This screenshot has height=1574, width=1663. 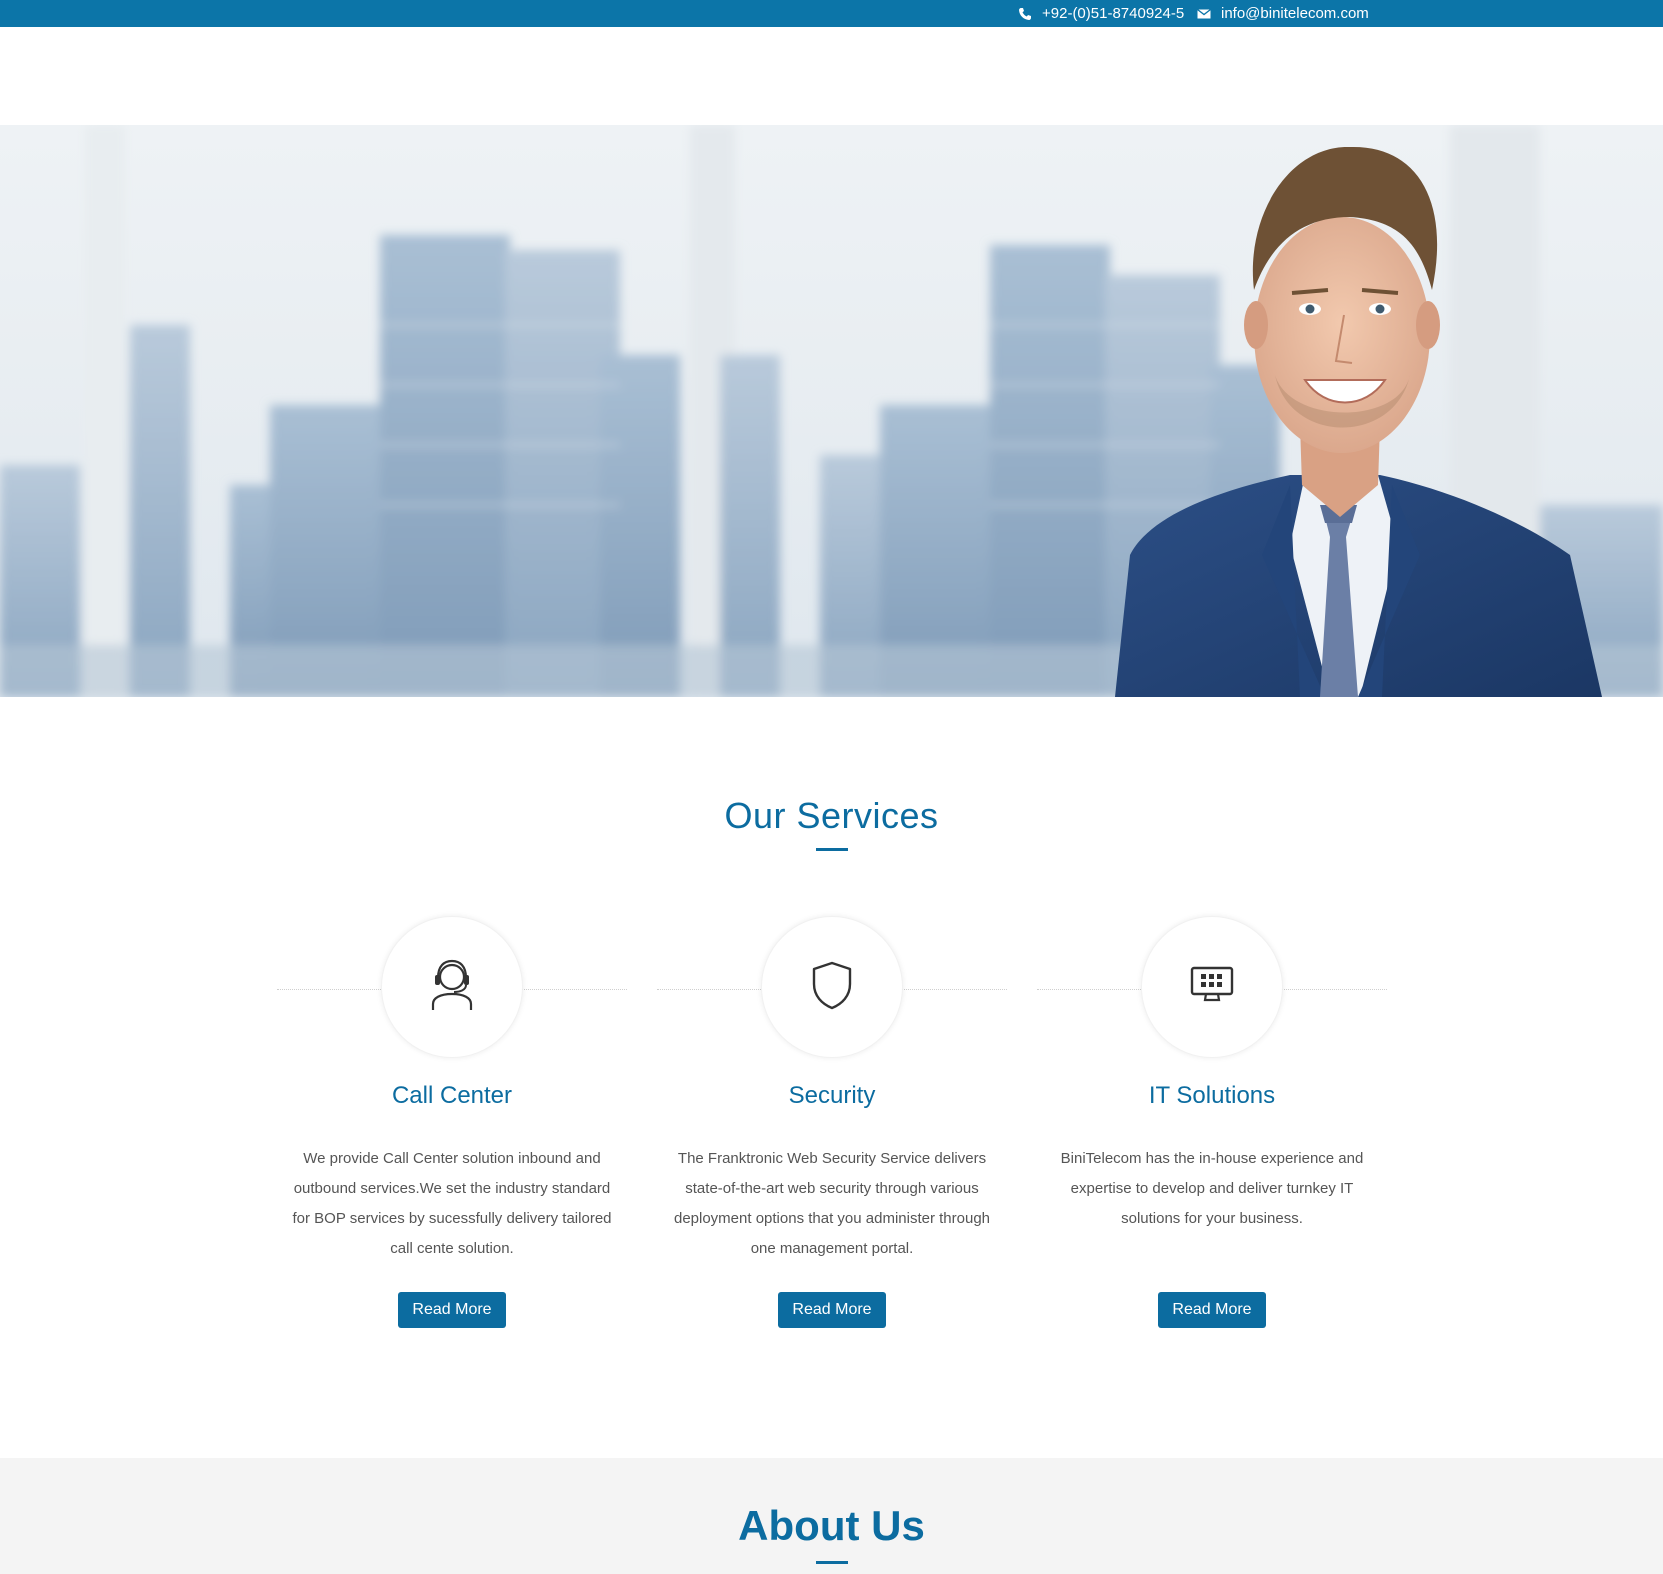 I want to click on envelope-icon, so click(x=1204, y=14).